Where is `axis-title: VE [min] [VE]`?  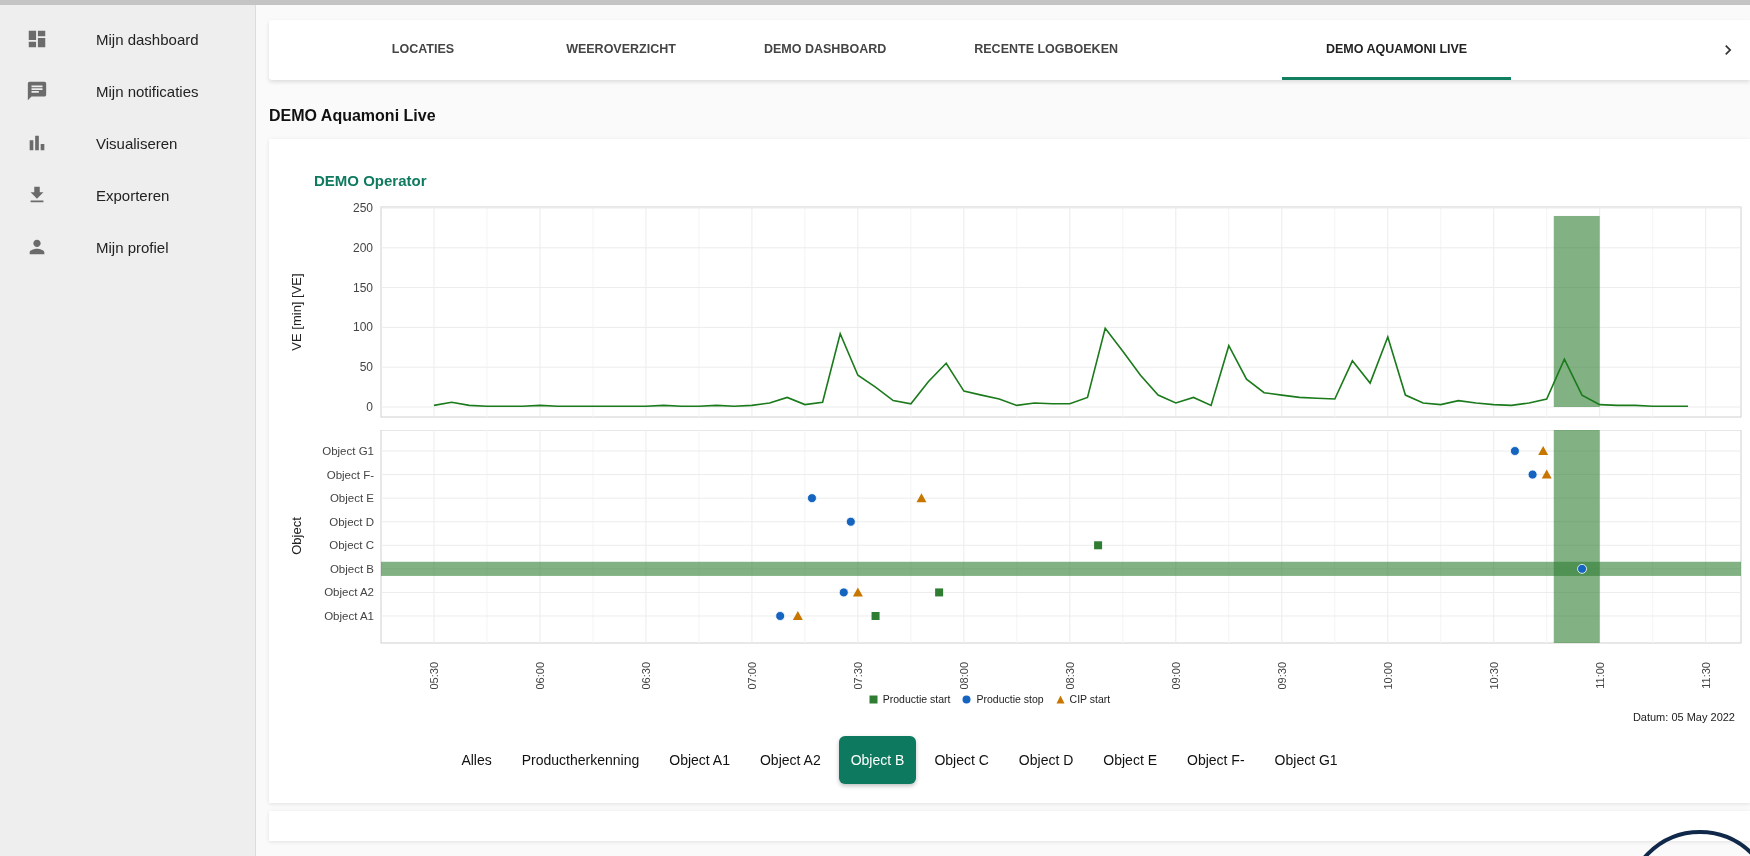
axis-title: VE [min] [VE] is located at coordinates (296, 312).